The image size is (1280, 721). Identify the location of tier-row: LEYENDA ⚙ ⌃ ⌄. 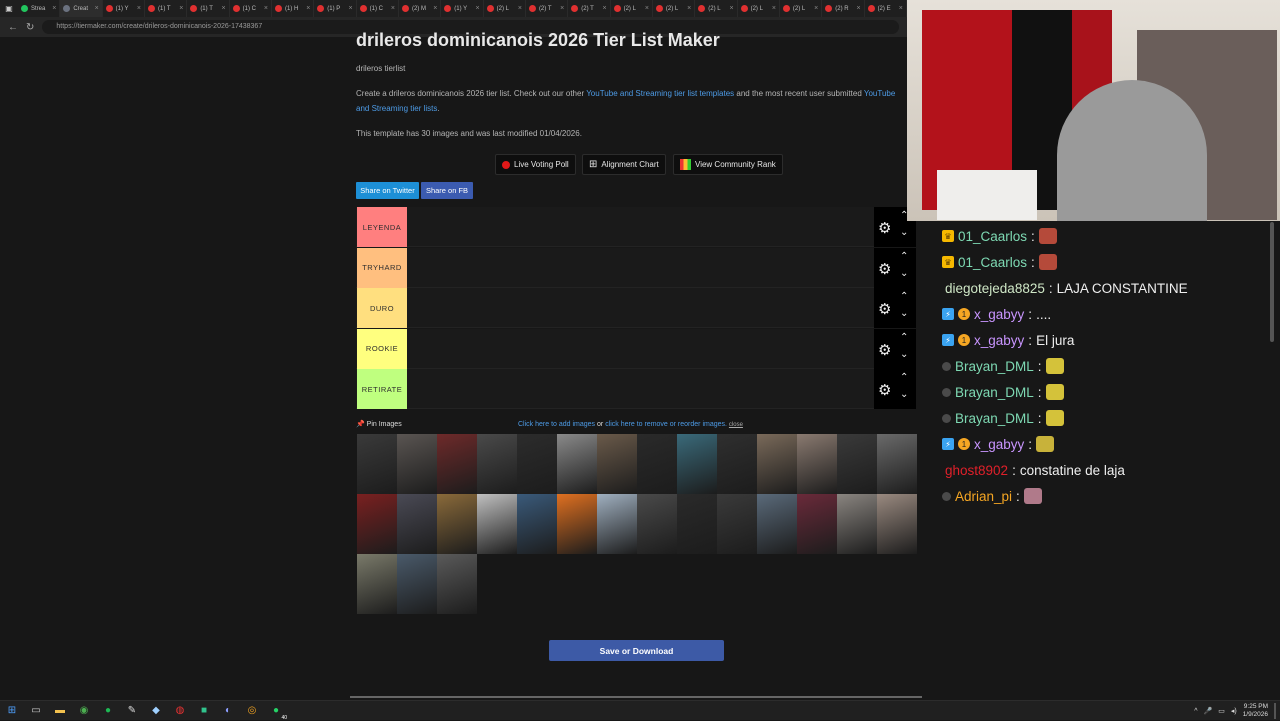
(636, 227).